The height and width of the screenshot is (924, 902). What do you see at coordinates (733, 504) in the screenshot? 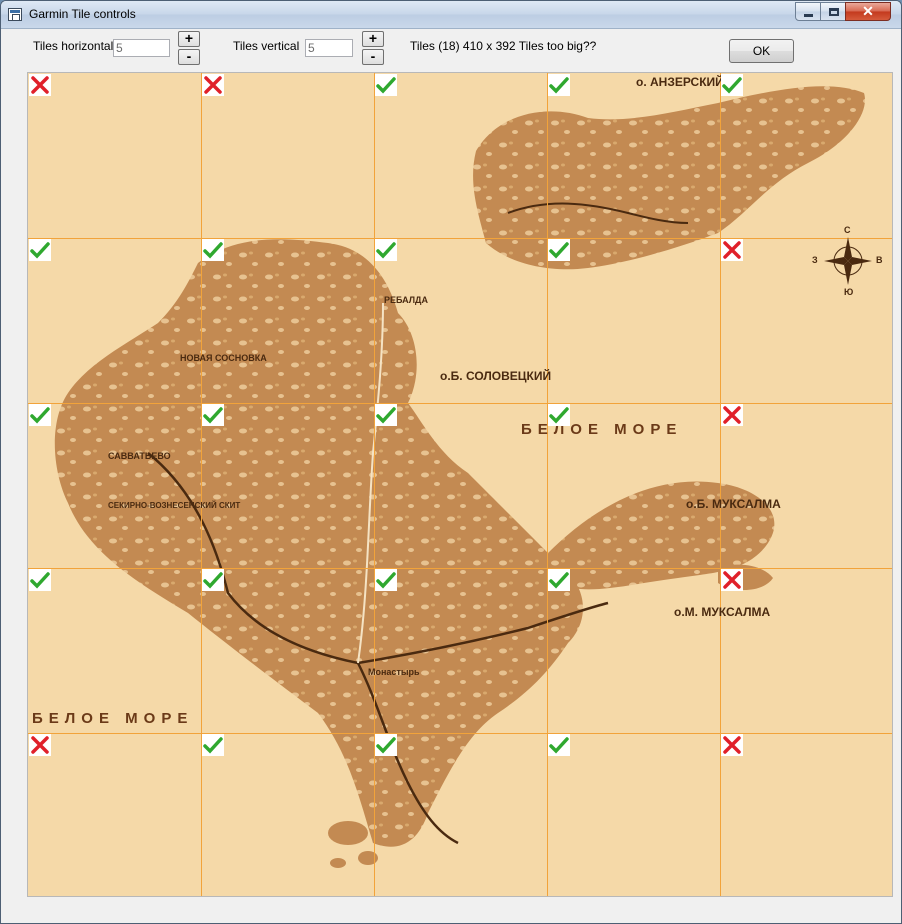
I see `label-muksalma-big: о.Б. МУКСАЛМА` at bounding box center [733, 504].